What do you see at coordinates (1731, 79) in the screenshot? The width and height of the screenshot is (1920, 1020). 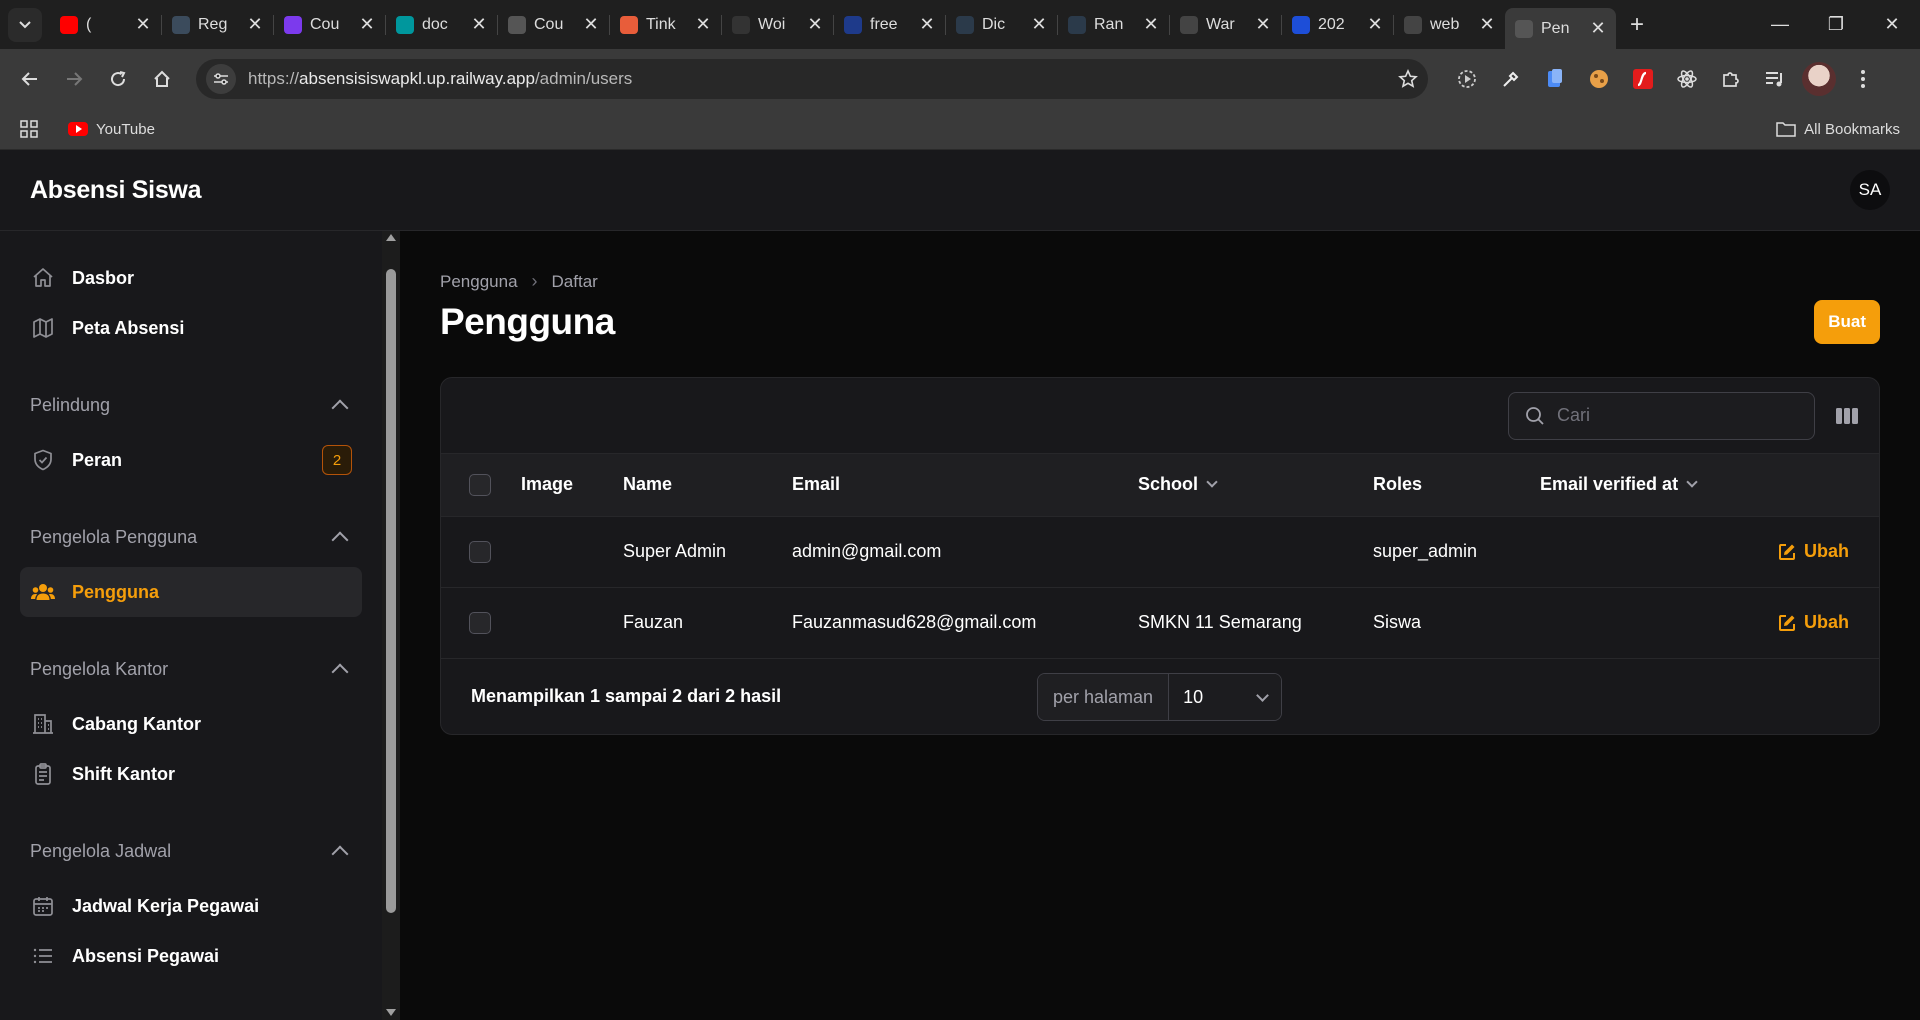 I see `puzzle-icon` at bounding box center [1731, 79].